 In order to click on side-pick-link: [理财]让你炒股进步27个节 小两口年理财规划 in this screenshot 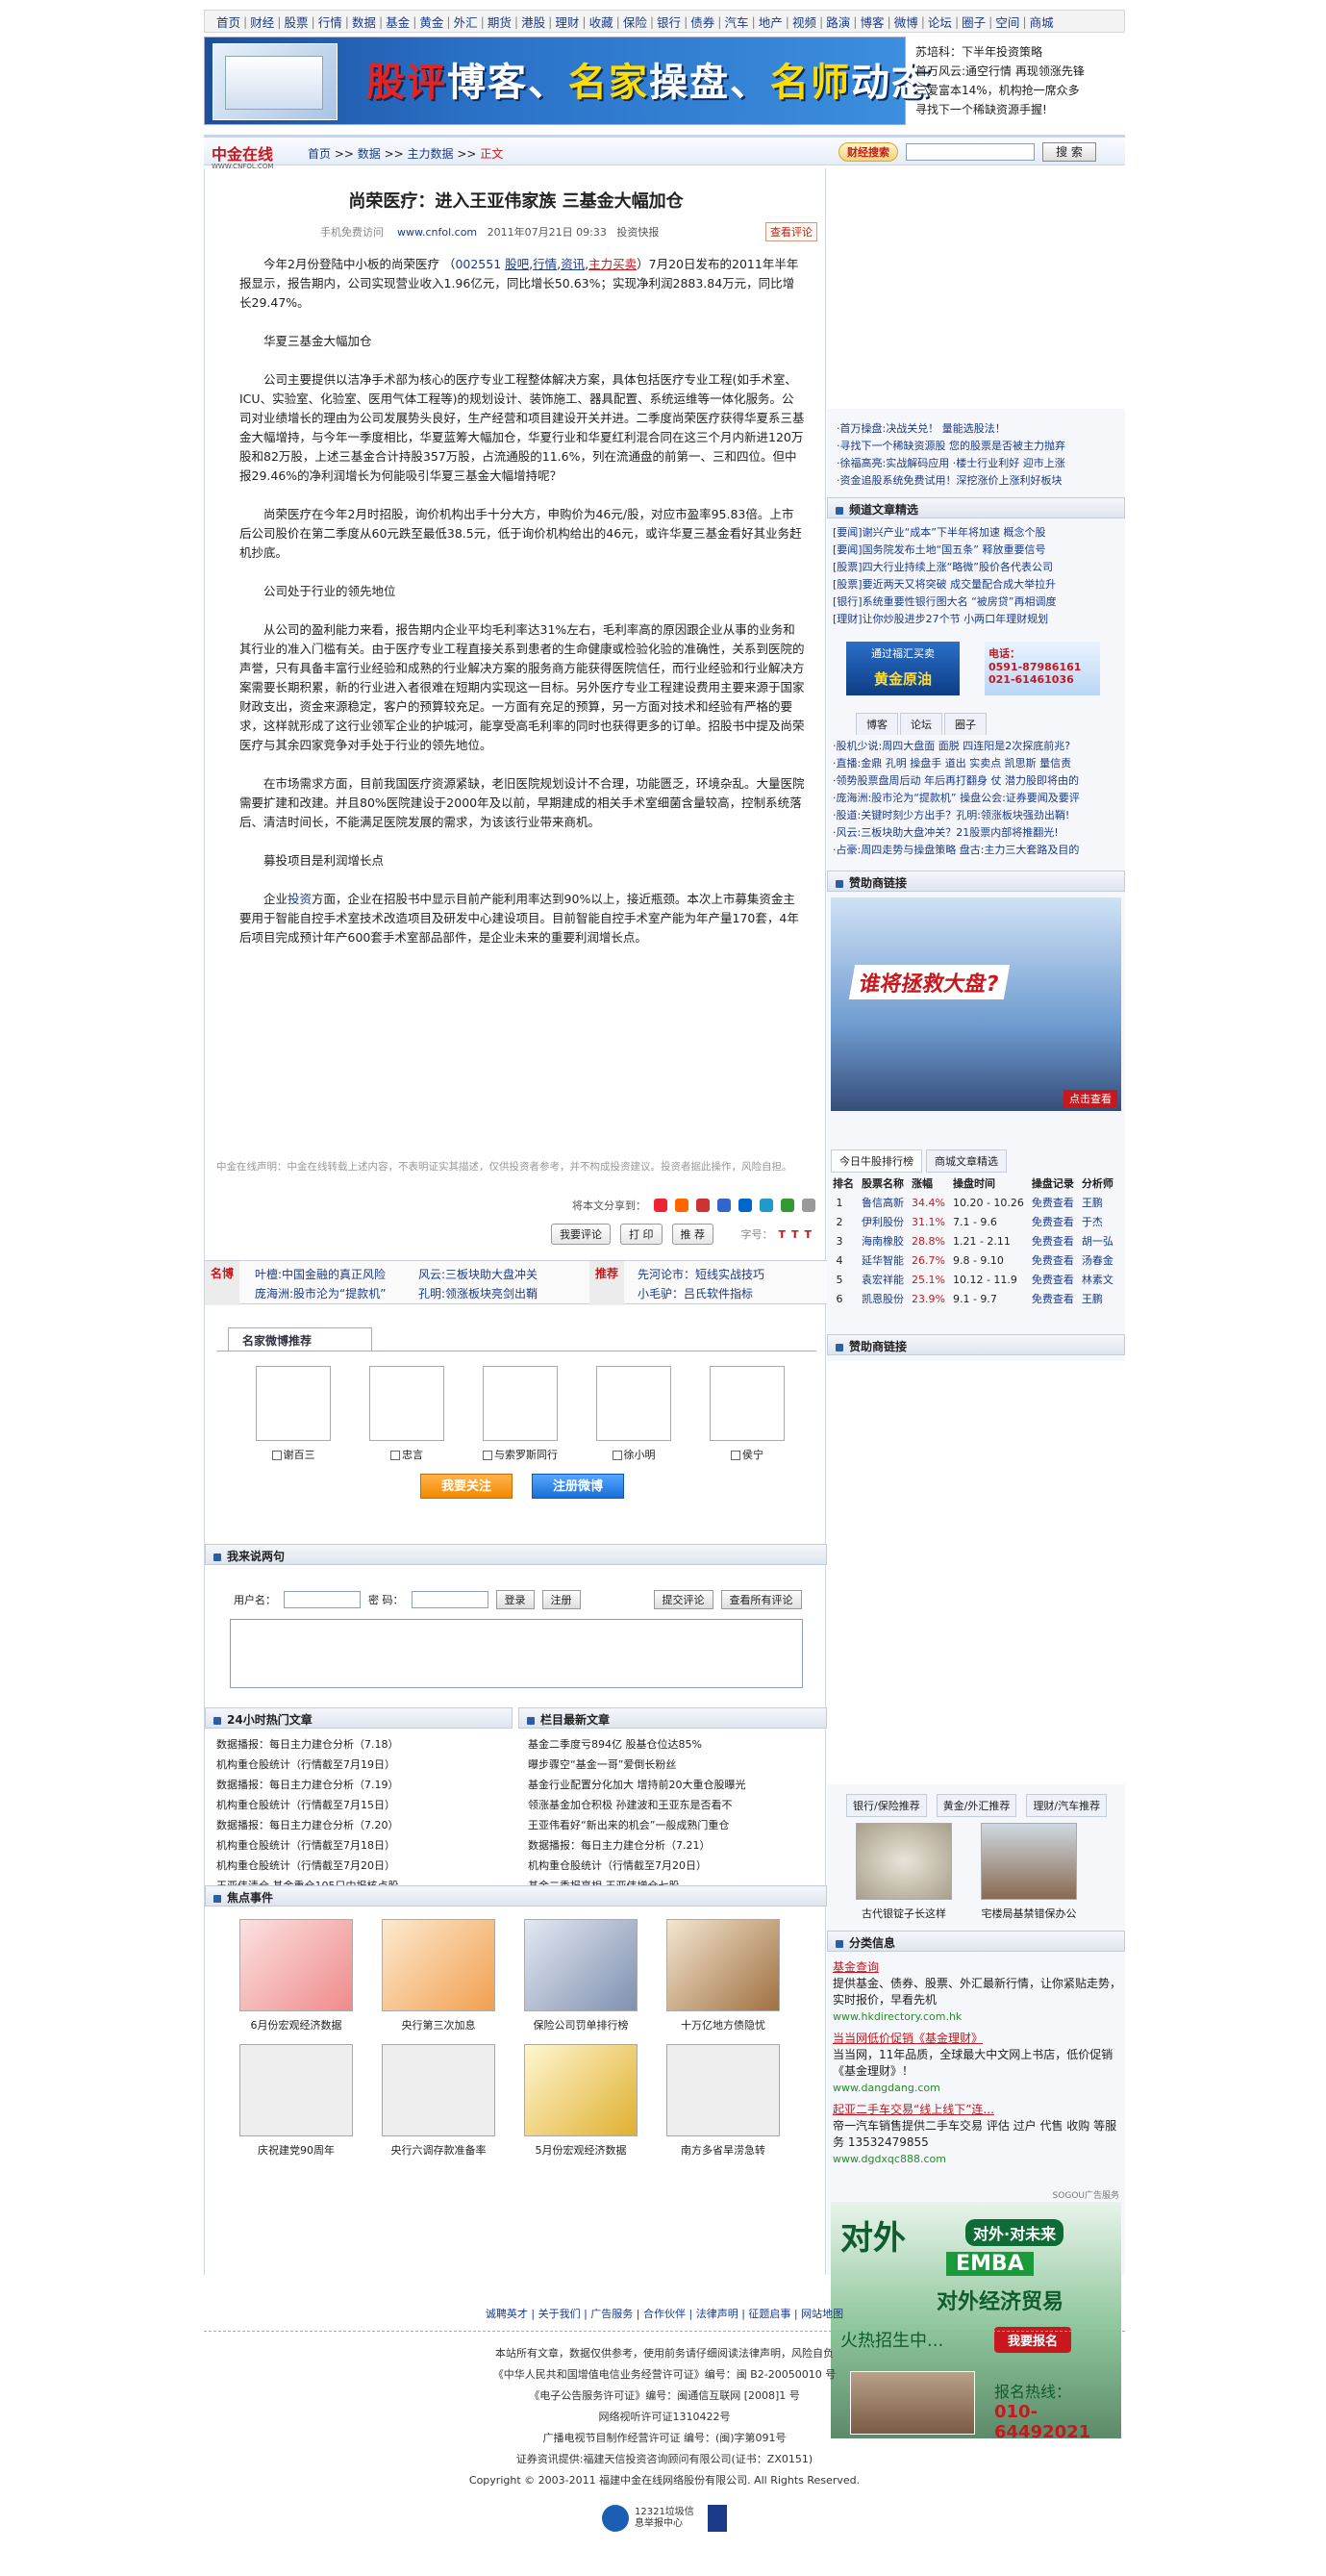, I will do `click(977, 620)`.